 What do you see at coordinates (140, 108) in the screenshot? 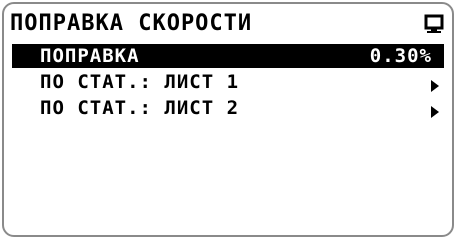
I see `menu-item-label: ПО СТАТ.: ЛИСТ 2` at bounding box center [140, 108].